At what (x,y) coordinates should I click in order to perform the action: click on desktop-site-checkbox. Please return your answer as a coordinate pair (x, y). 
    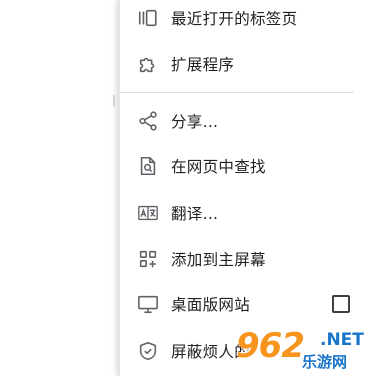
    Looking at the image, I should click on (341, 304).